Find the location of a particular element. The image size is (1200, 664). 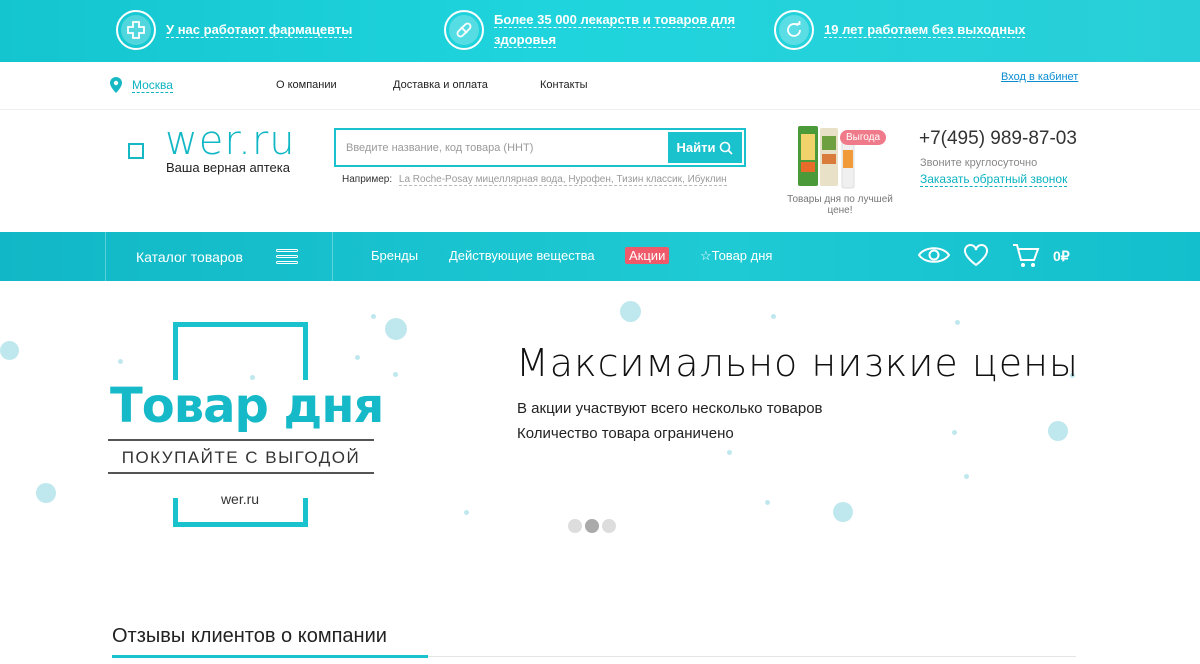

callback-link: Заказать обратный звонок is located at coordinates (994, 179).